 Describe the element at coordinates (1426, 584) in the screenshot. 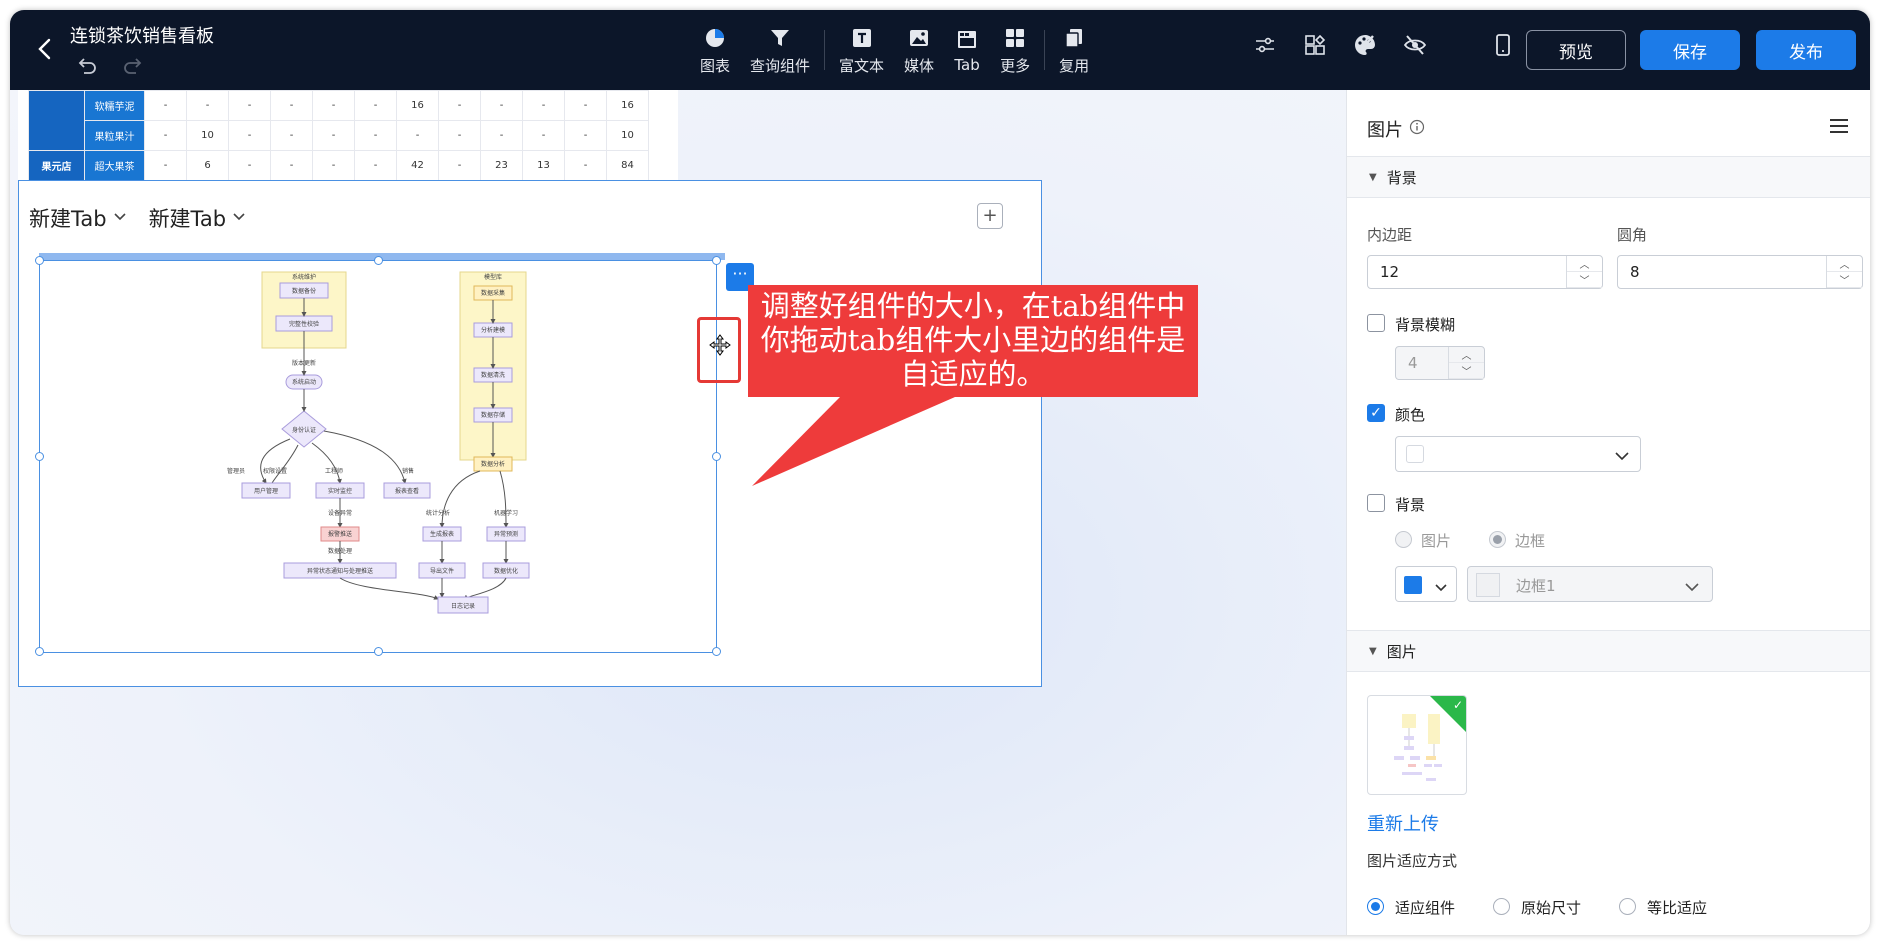

I see `border-color-select` at that location.